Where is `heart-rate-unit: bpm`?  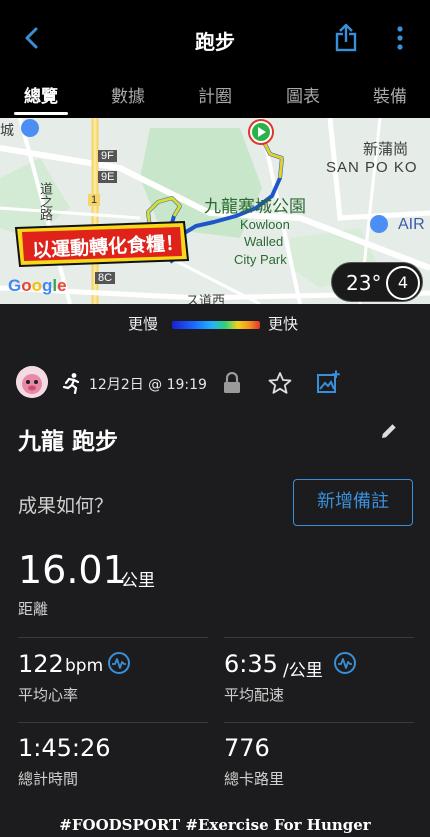
heart-rate-unit: bpm is located at coordinates (84, 666).